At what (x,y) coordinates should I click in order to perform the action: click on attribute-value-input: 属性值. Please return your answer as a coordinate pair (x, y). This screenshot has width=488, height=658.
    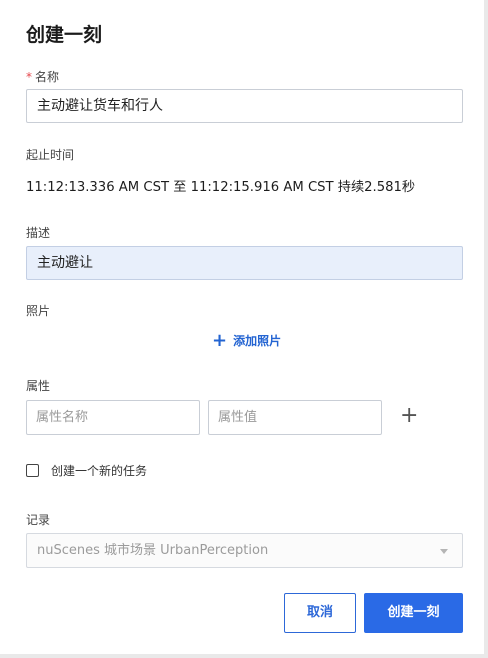
    Looking at the image, I should click on (295, 417).